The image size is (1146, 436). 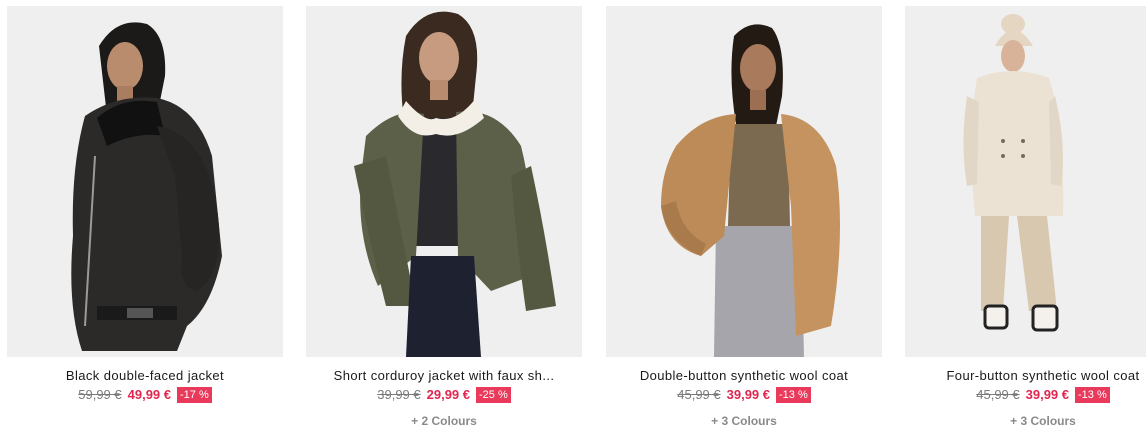 I want to click on more-colours-link: + 2 Colours, so click(x=444, y=421).